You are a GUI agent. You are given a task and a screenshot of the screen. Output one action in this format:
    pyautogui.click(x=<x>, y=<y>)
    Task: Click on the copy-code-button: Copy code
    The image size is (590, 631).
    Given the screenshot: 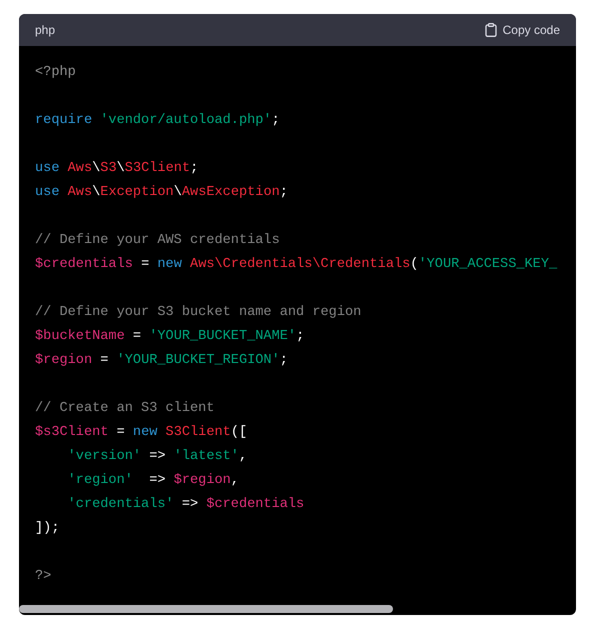 What is the action you would take?
    pyautogui.click(x=522, y=30)
    